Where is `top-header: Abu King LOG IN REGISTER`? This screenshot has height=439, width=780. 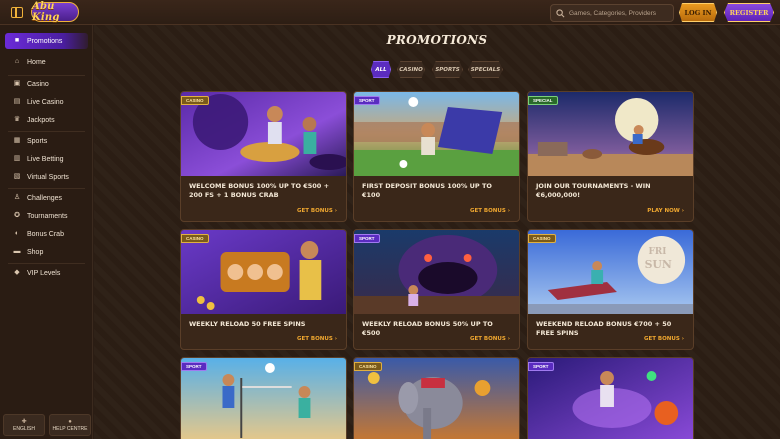 top-header: Abu King LOG IN REGISTER is located at coordinates (390, 12).